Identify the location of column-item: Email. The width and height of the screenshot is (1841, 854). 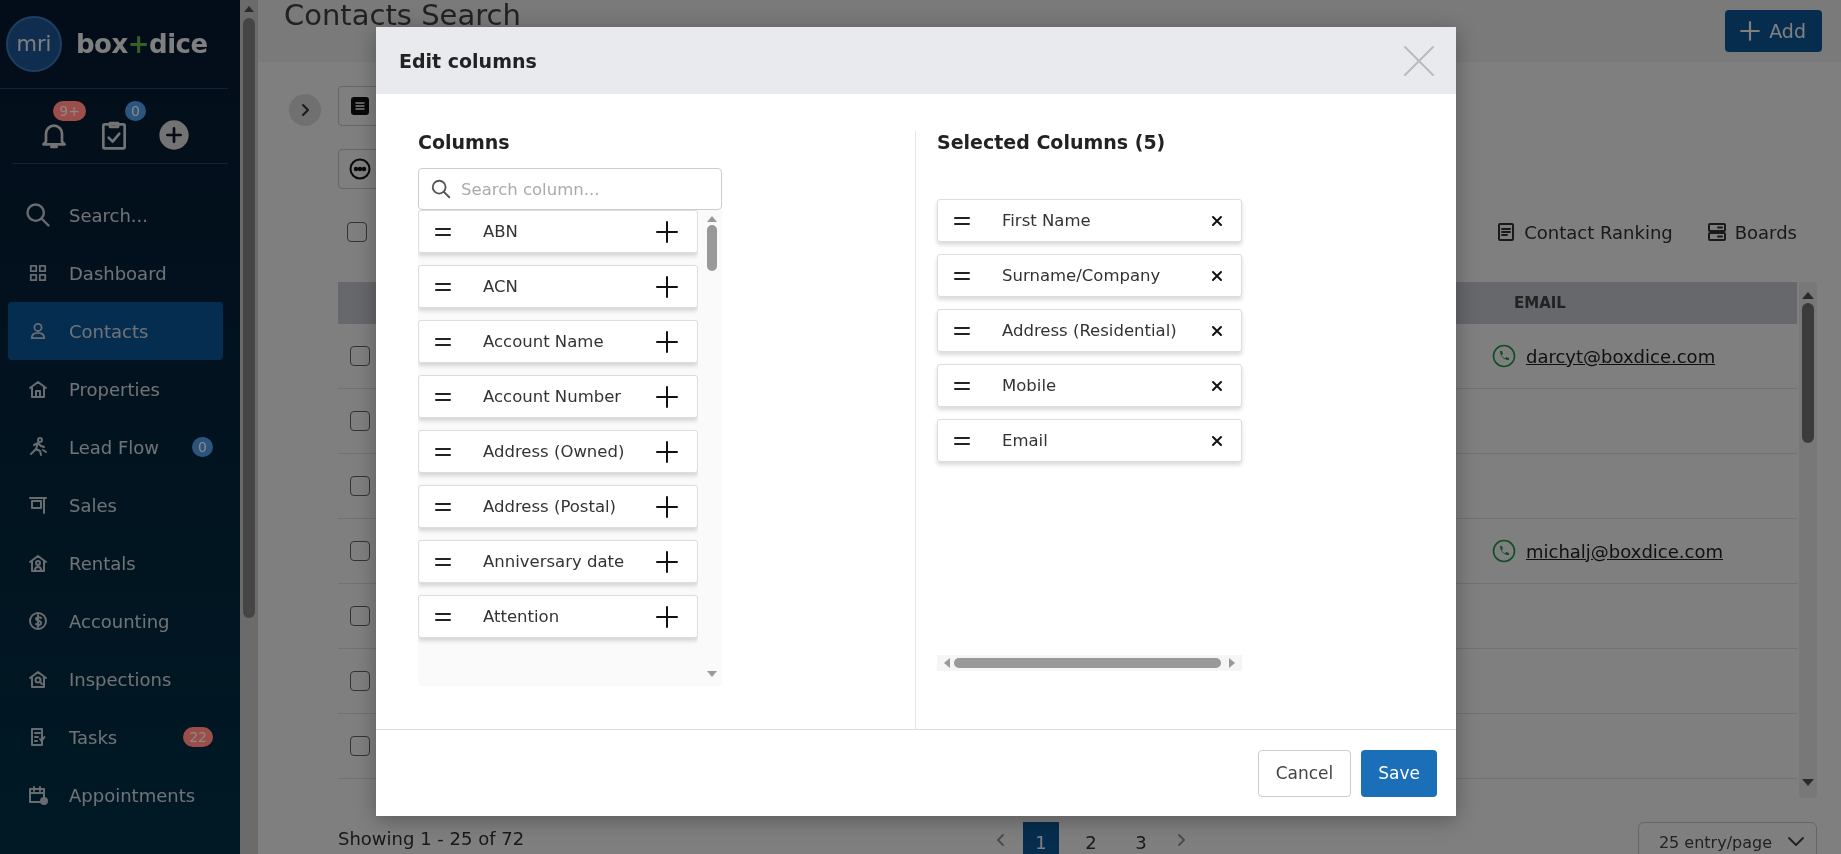
(1089, 440).